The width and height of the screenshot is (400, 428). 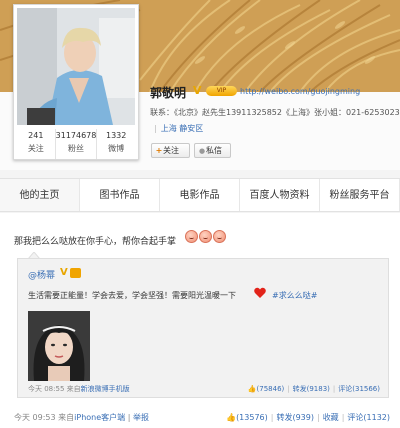 What do you see at coordinates (280, 195) in the screenshot?
I see `tab-baidu-profile: 百度人物资料` at bounding box center [280, 195].